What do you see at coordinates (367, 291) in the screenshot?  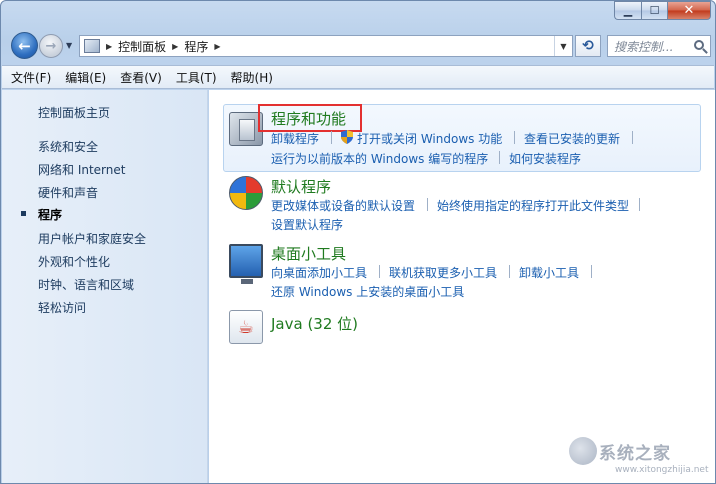 I see `link-restore-gadgets: 还原 Windows 上安装的桌面小工具` at bounding box center [367, 291].